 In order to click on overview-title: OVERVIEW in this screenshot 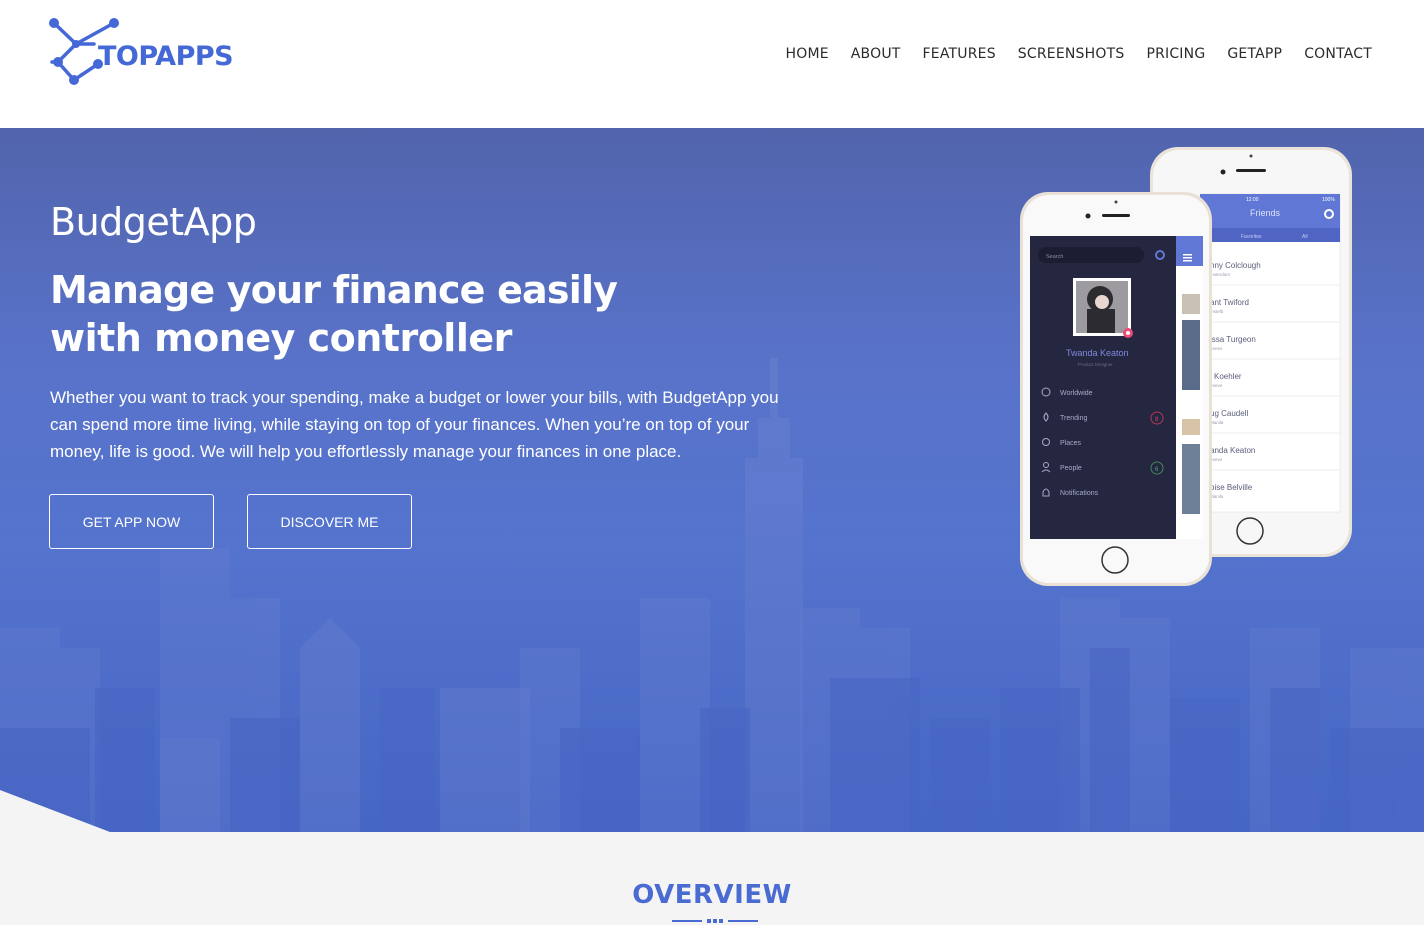, I will do `click(712, 895)`.